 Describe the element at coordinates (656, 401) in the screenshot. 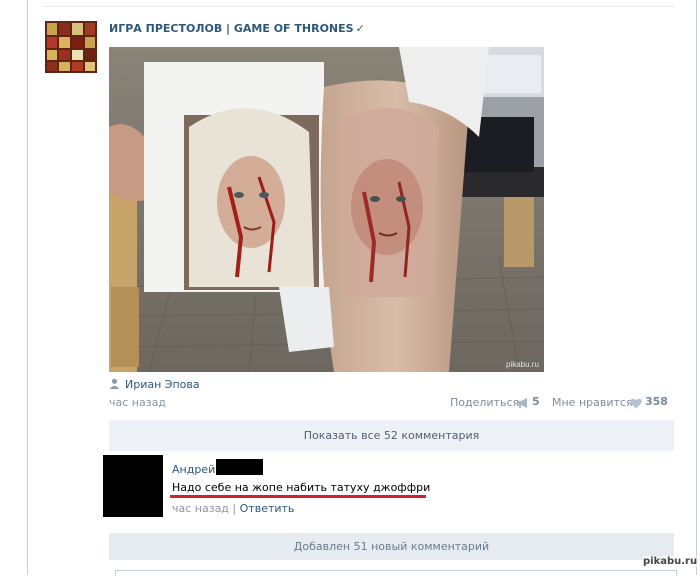

I see `like-count: 358` at that location.